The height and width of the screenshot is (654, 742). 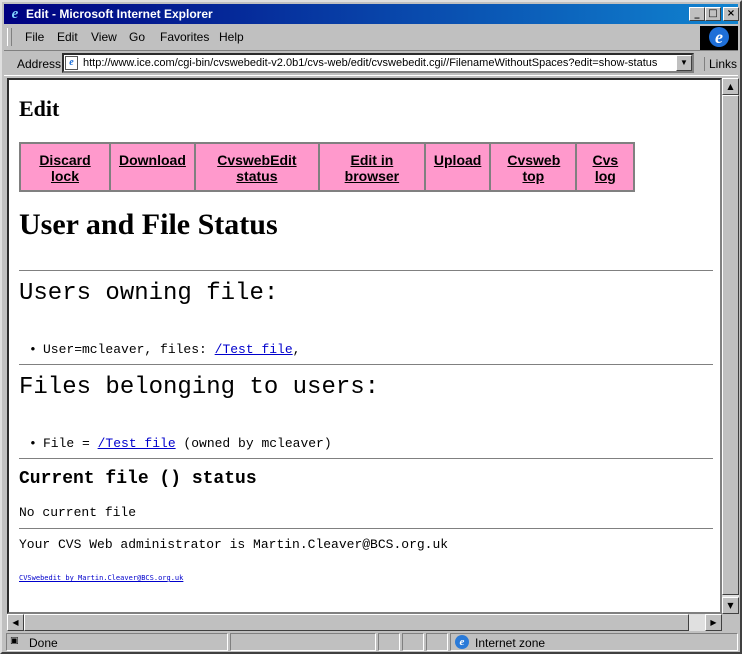 I want to click on status-panel: ▣ Done, so click(x=117, y=642).